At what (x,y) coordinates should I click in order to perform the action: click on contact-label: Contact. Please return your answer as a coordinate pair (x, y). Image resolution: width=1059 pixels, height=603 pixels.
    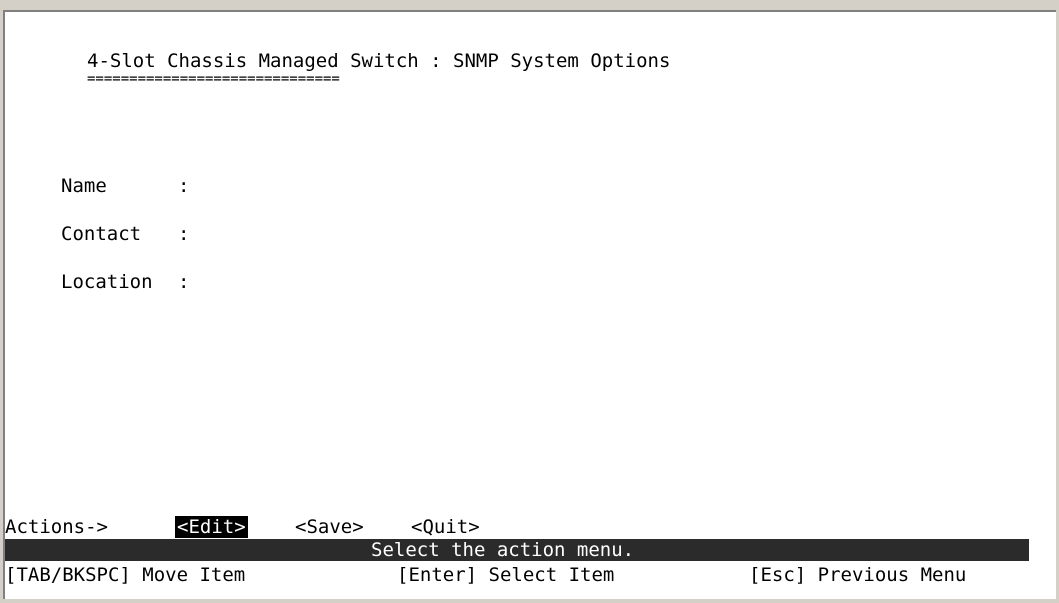
    Looking at the image, I should click on (101, 234).